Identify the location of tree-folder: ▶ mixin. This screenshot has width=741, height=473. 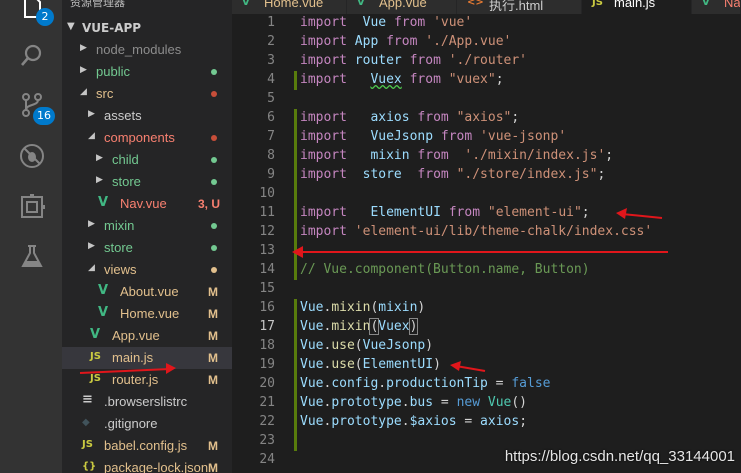
(147, 226).